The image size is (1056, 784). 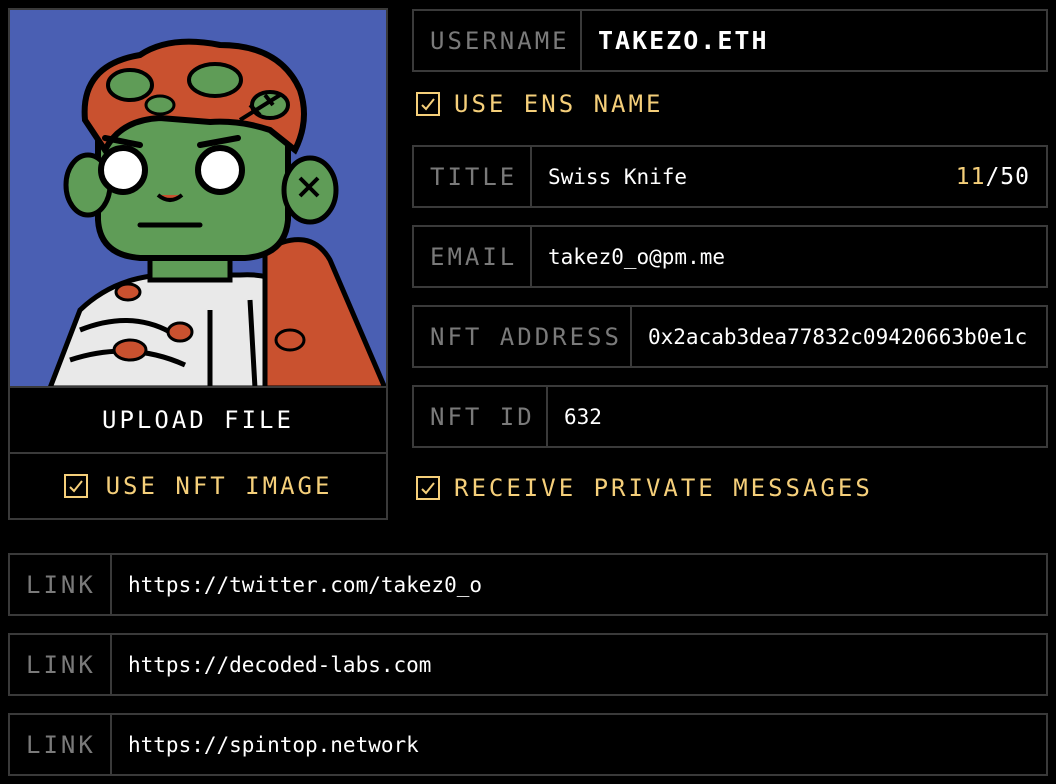 I want to click on email-input: takez0_o@pm.me, so click(x=789, y=256).